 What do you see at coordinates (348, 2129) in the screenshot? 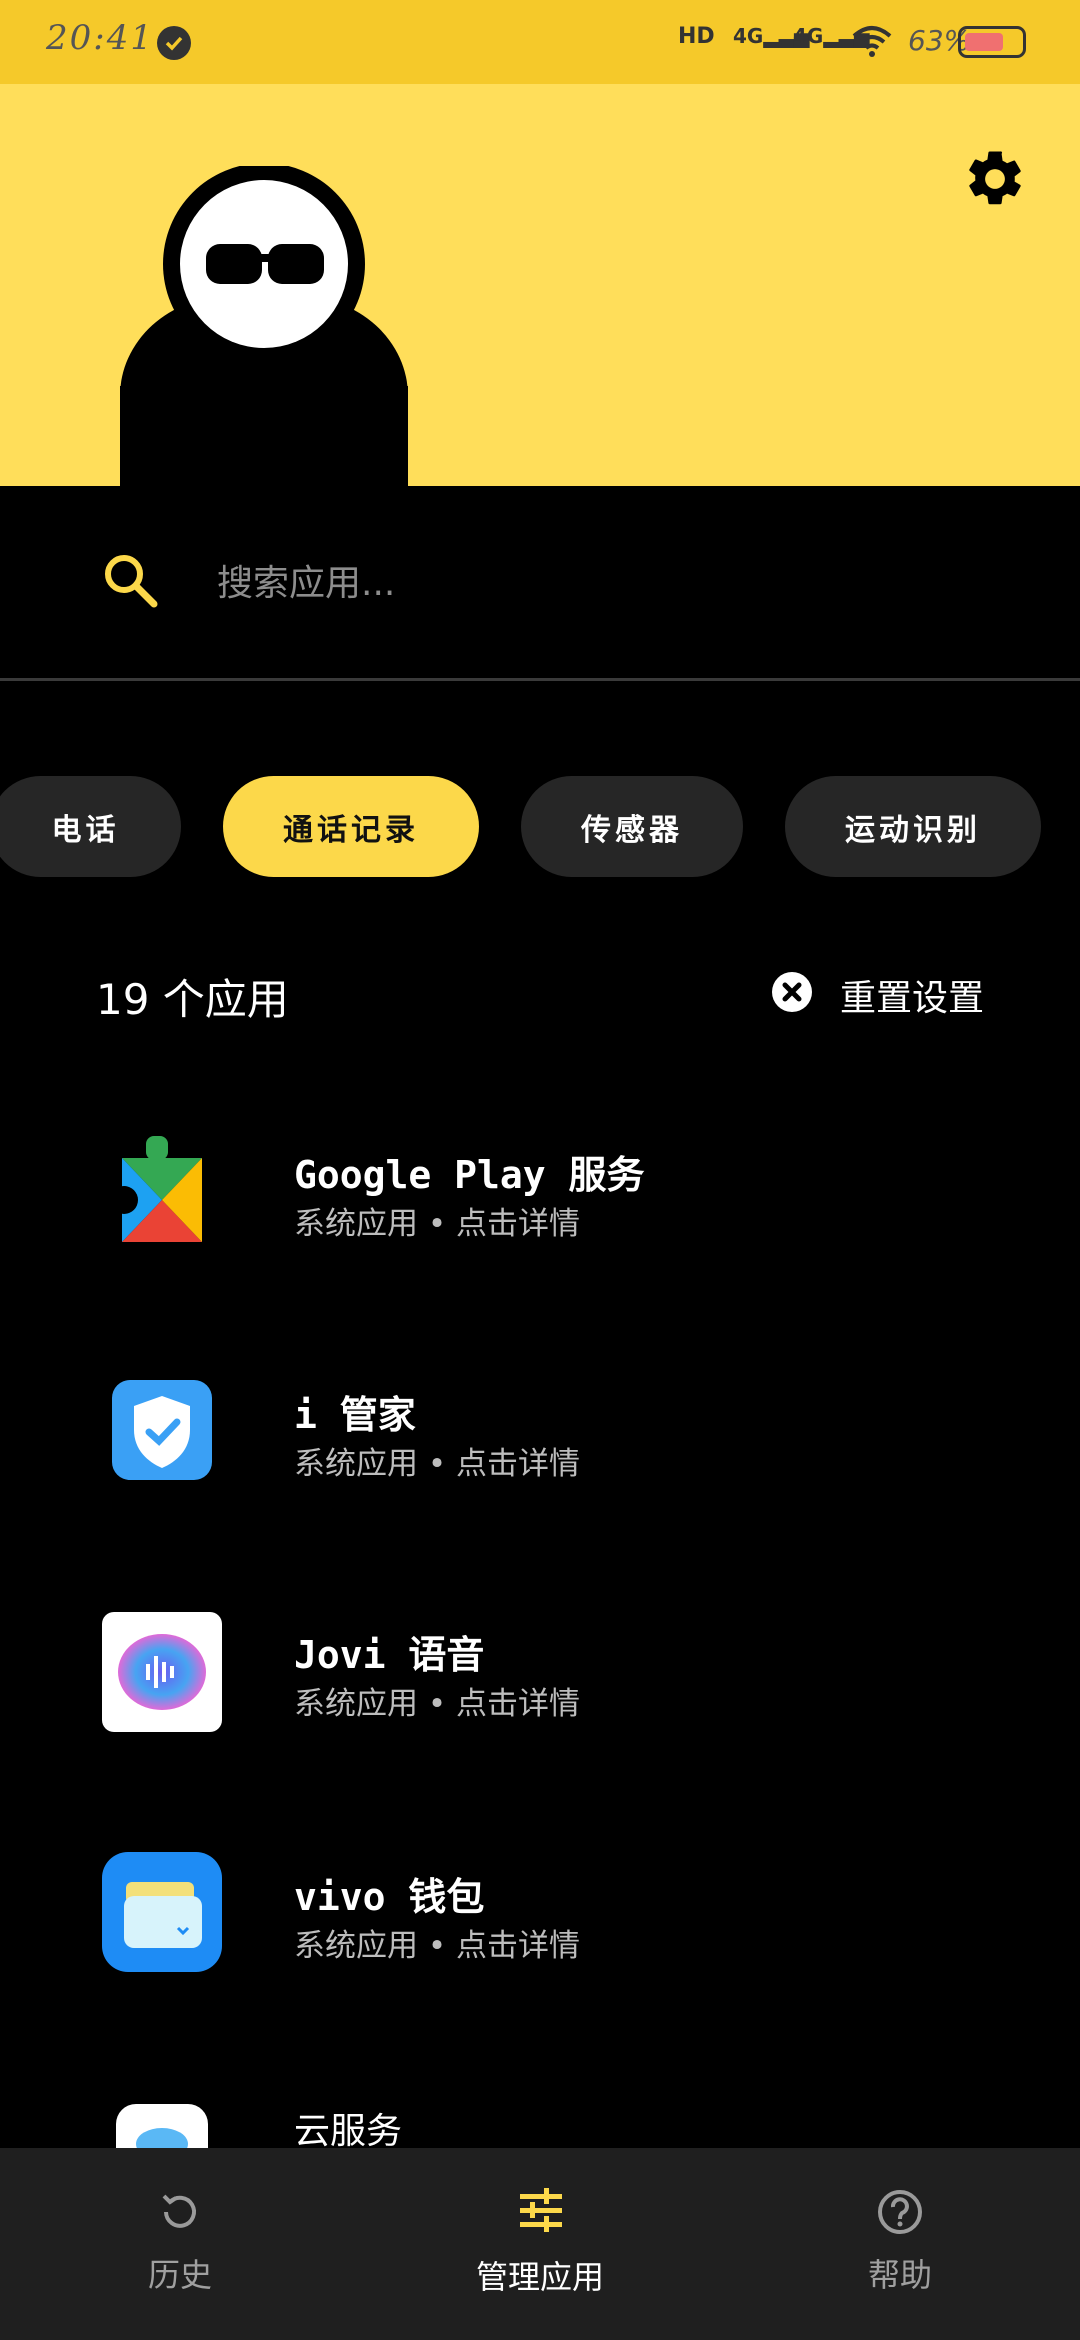
I see `app-title: 云服务` at bounding box center [348, 2129].